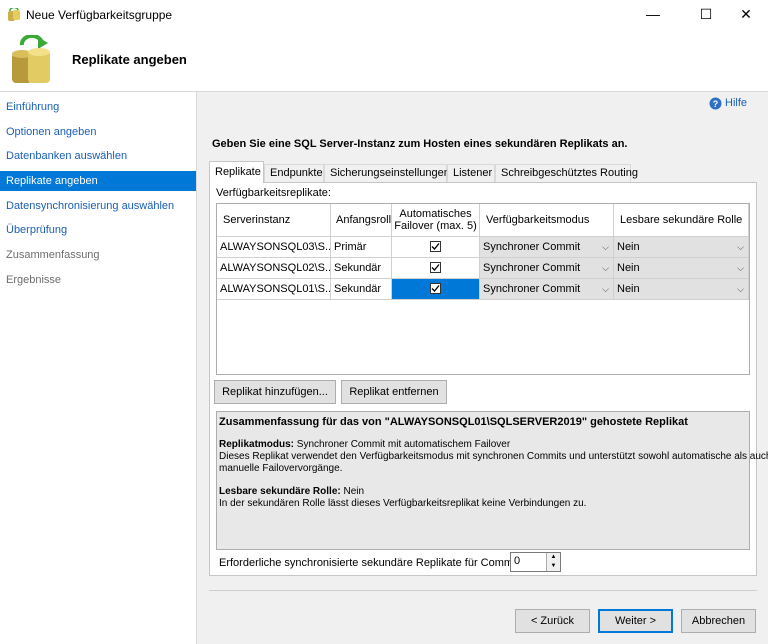 The image size is (768, 644). What do you see at coordinates (628, 247) in the screenshot?
I see `row1-readable: Nein` at bounding box center [628, 247].